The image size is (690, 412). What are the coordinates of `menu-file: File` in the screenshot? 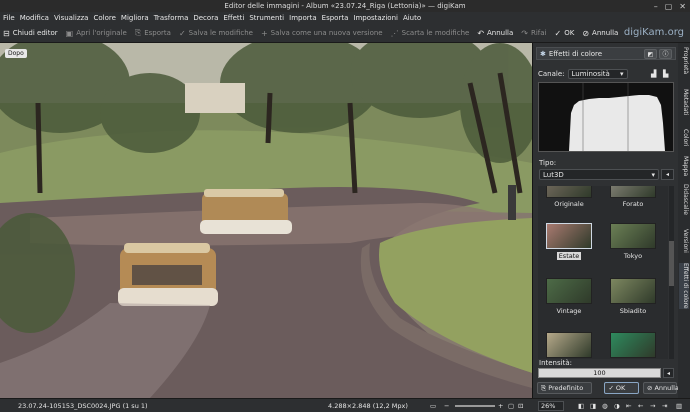 It's located at (9, 18).